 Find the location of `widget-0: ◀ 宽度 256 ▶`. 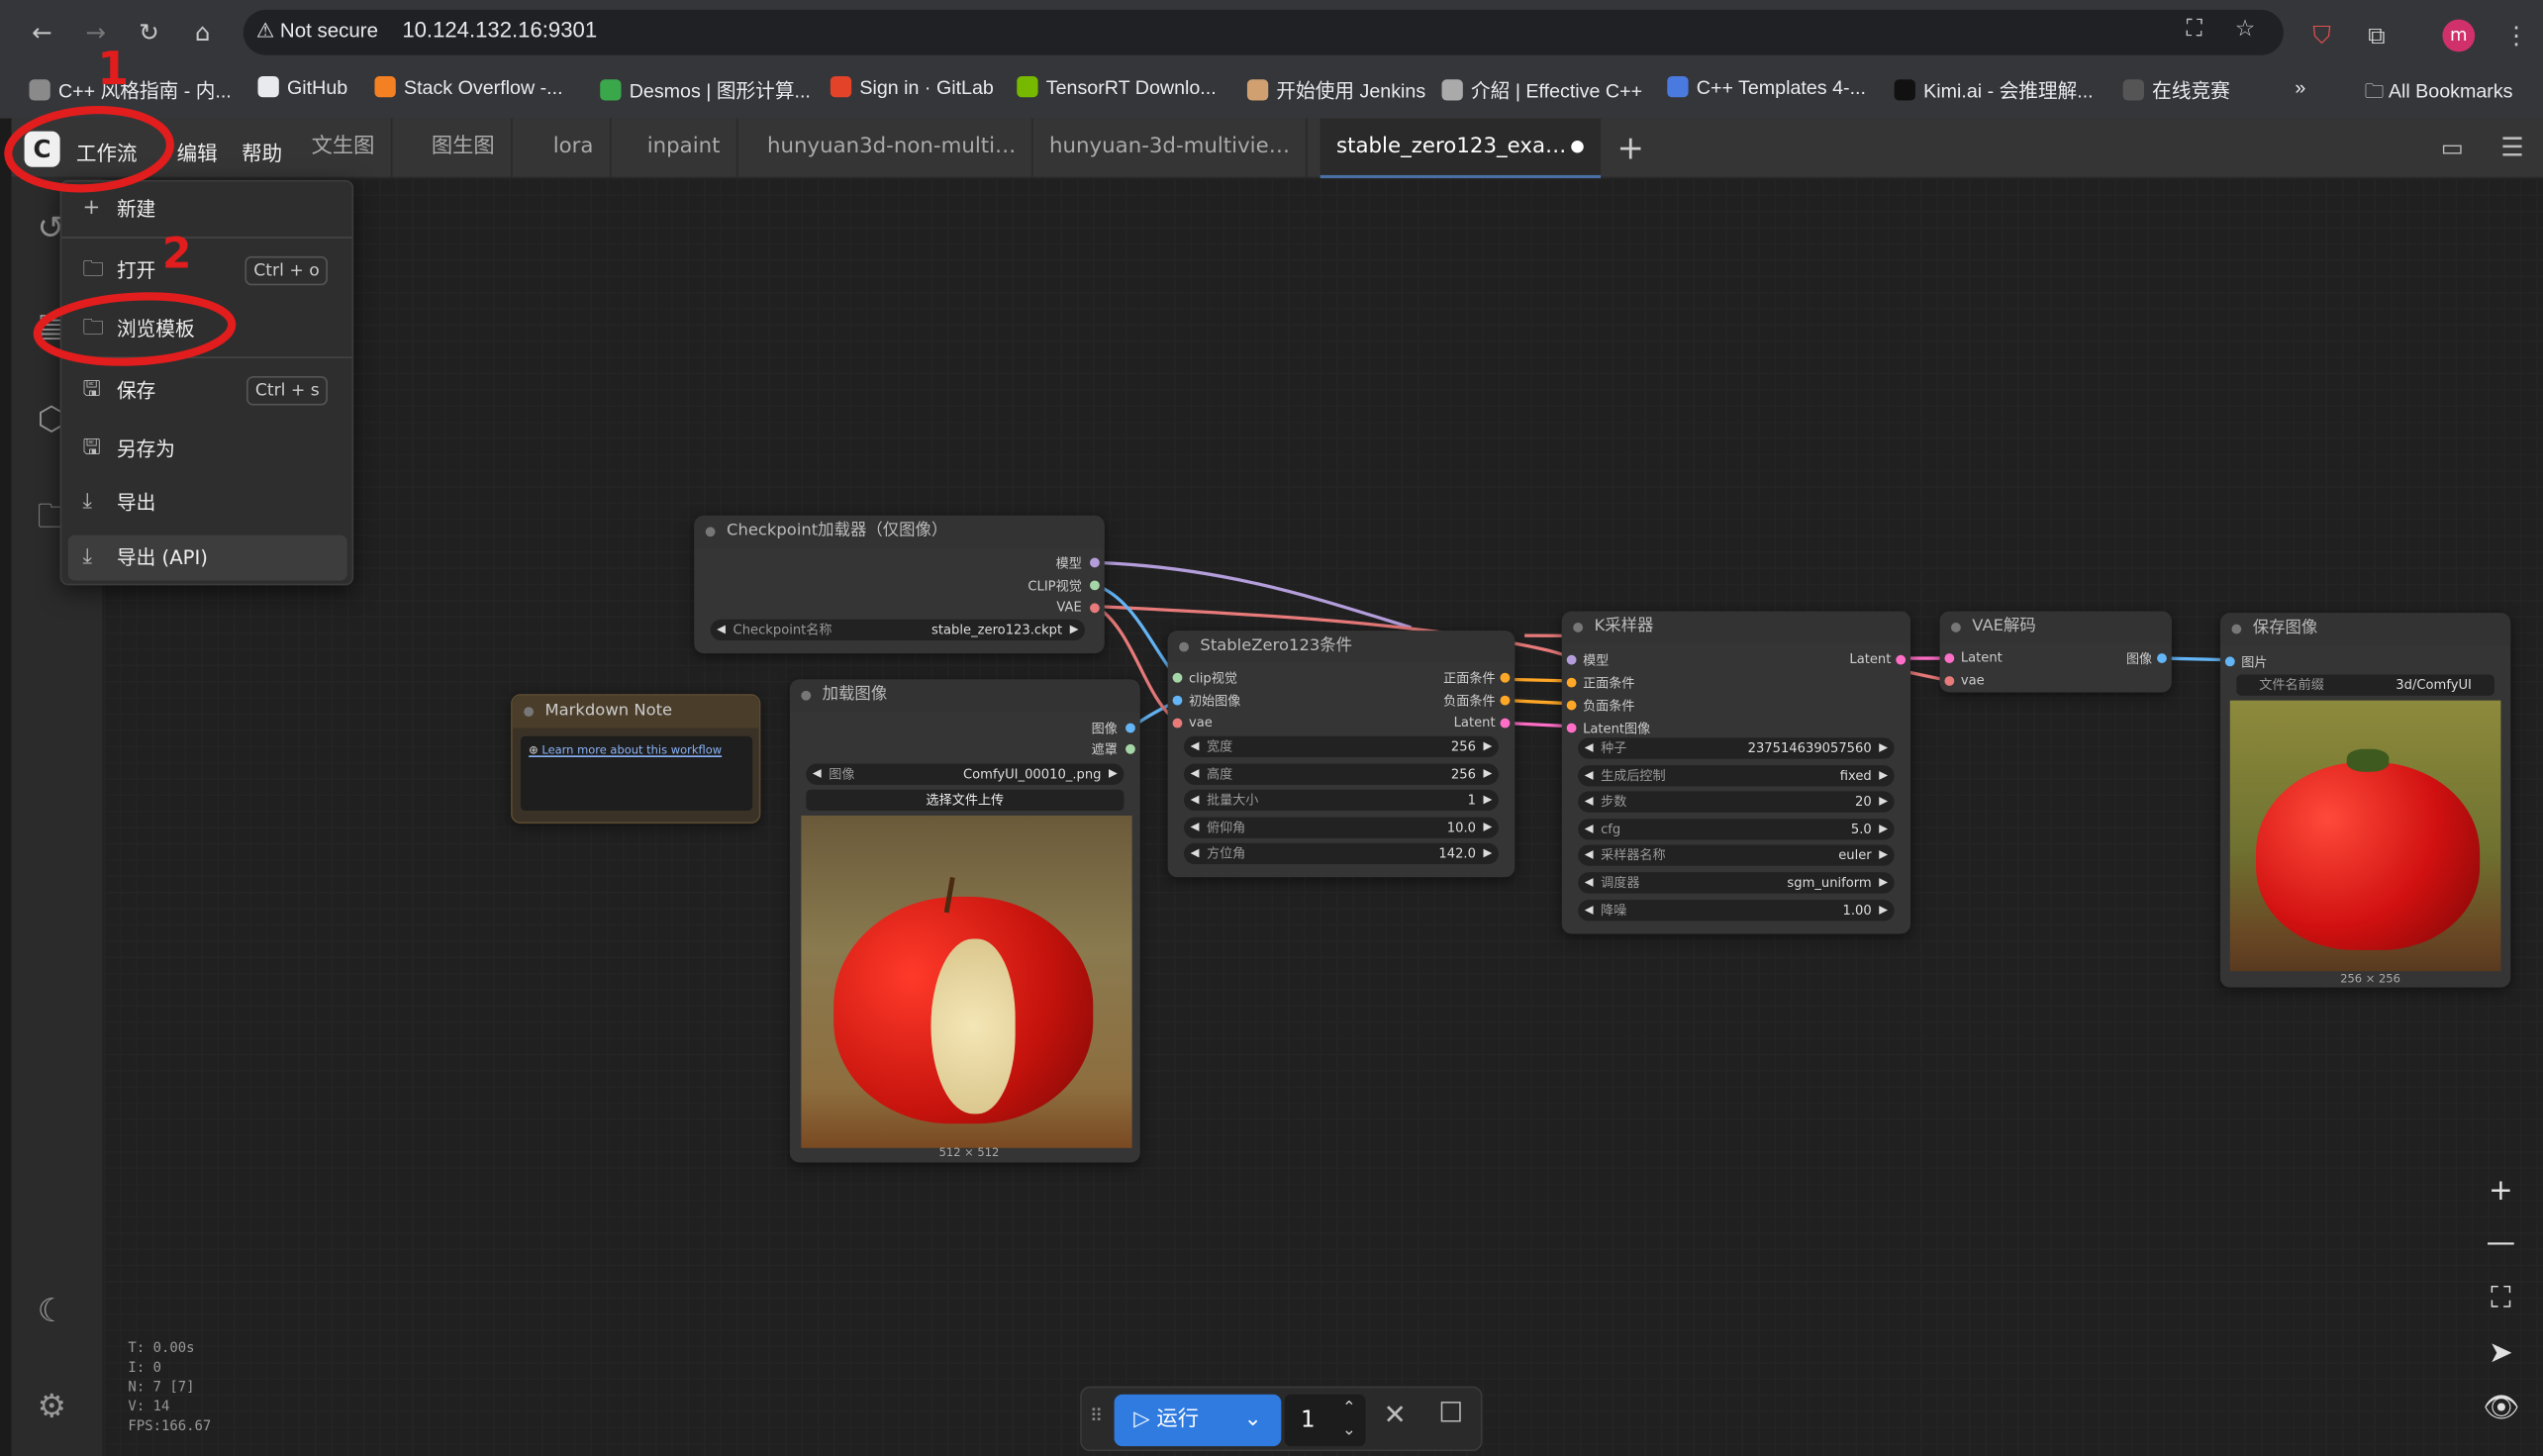

widget-0: ◀ 宽度 256 ▶ is located at coordinates (1341, 746).